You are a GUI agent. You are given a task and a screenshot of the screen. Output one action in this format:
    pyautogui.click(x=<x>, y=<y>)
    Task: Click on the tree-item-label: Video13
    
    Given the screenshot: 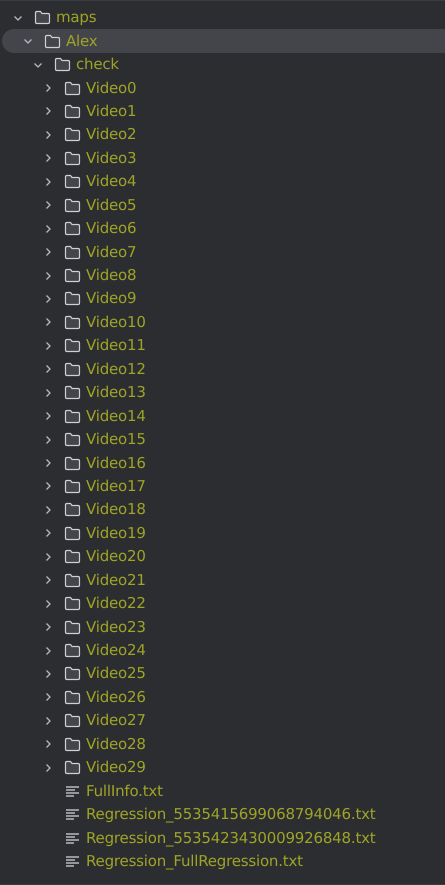 What is the action you would take?
    pyautogui.click(x=116, y=392)
    